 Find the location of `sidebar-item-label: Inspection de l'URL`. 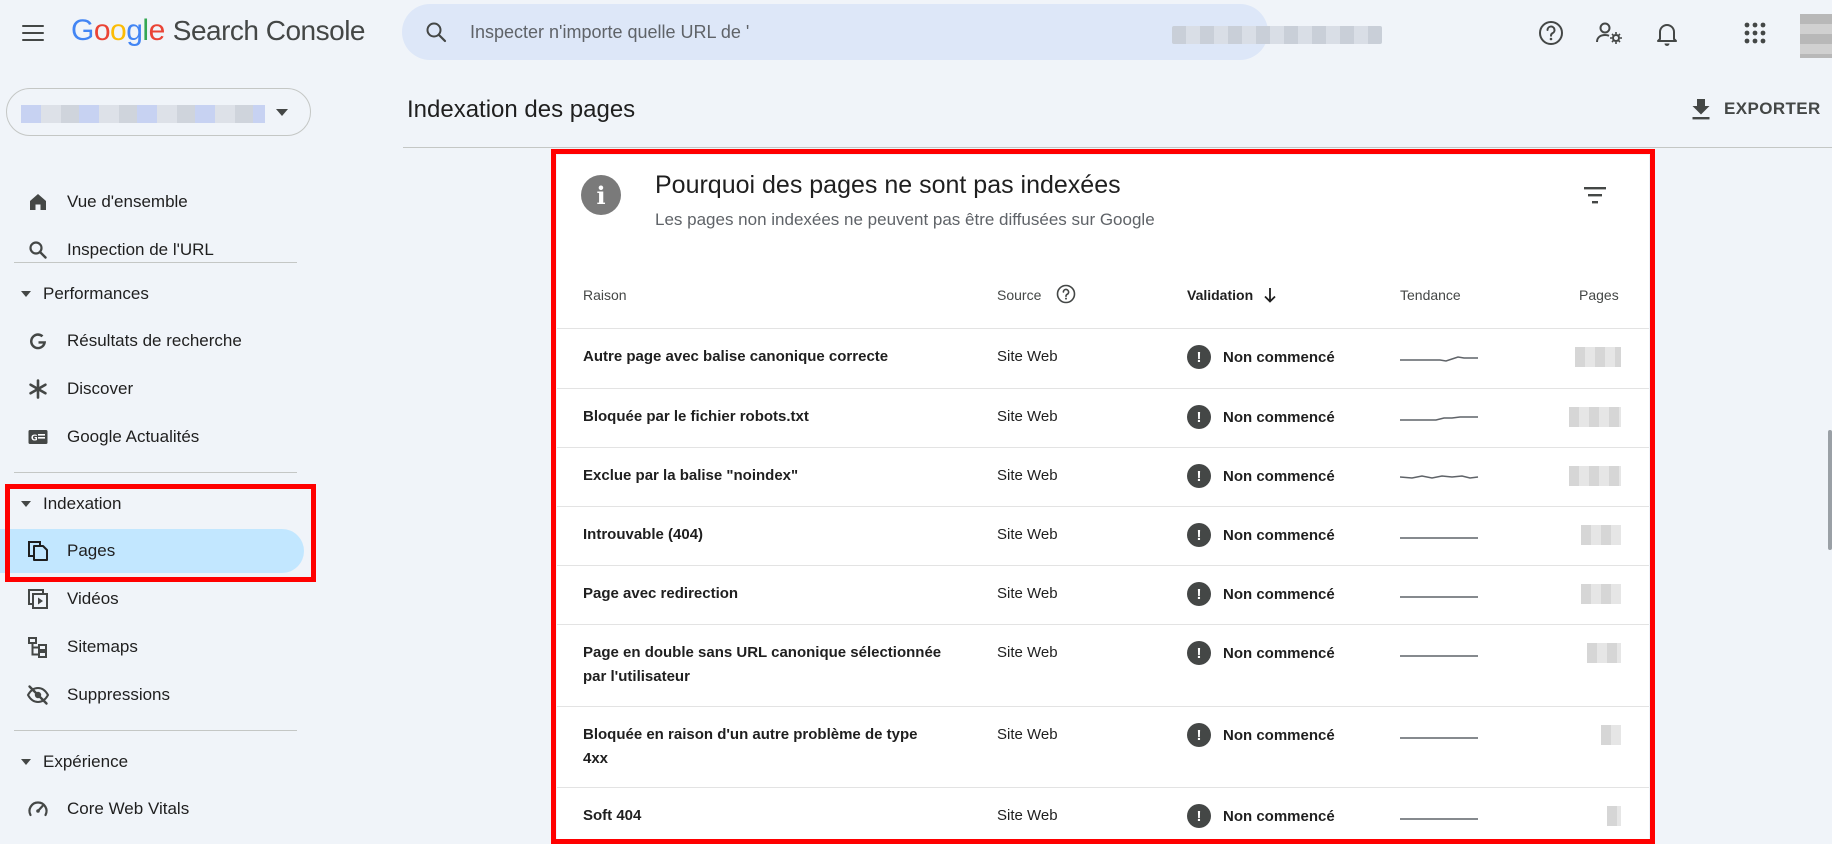

sidebar-item-label: Inspection de l'URL is located at coordinates (140, 249).